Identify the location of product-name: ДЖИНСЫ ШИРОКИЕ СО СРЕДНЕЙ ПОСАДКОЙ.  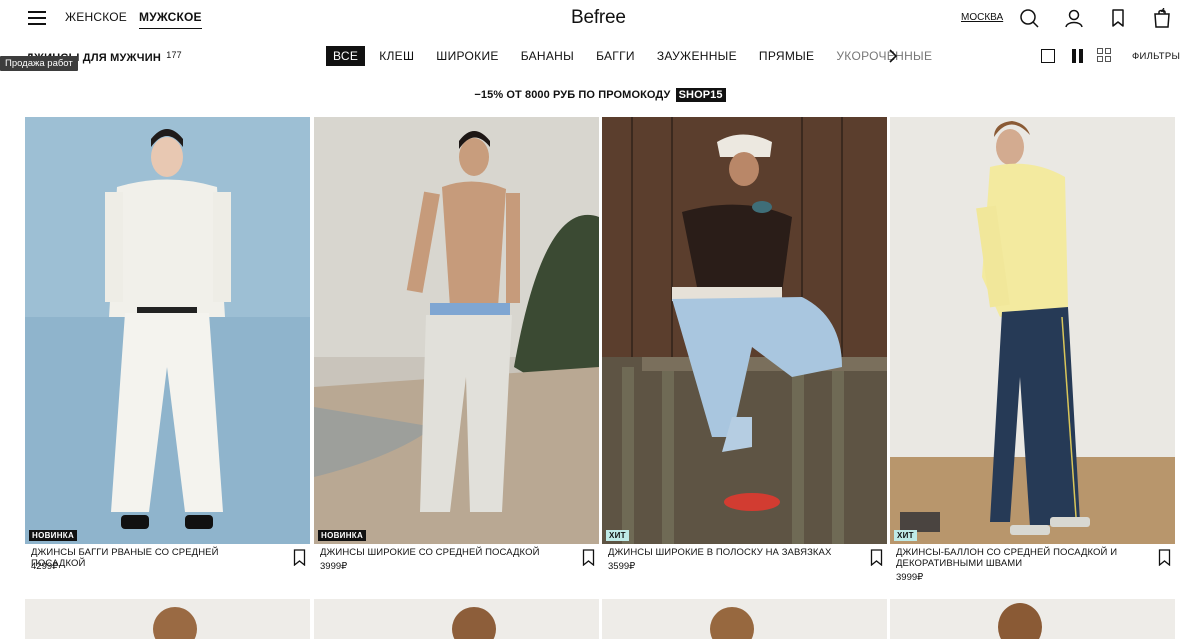
(440, 552).